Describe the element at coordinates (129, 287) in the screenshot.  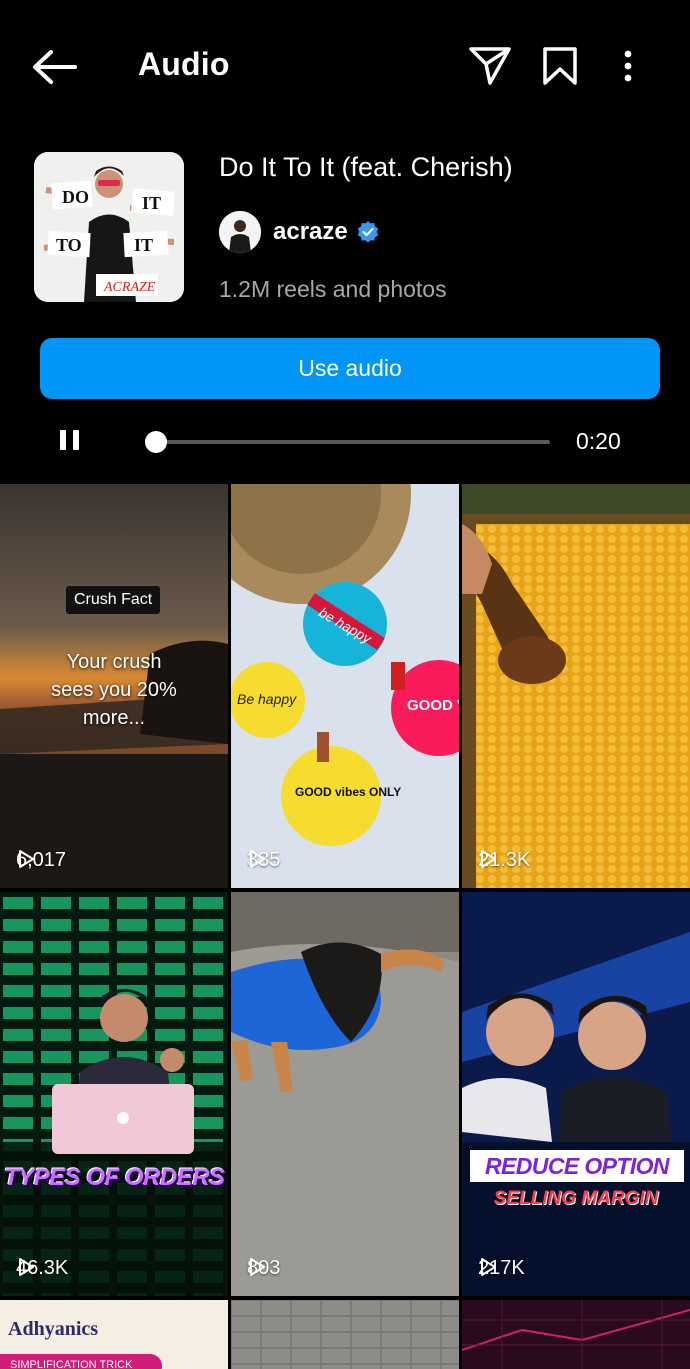
I see `cover-logo: ACRAZE` at that location.